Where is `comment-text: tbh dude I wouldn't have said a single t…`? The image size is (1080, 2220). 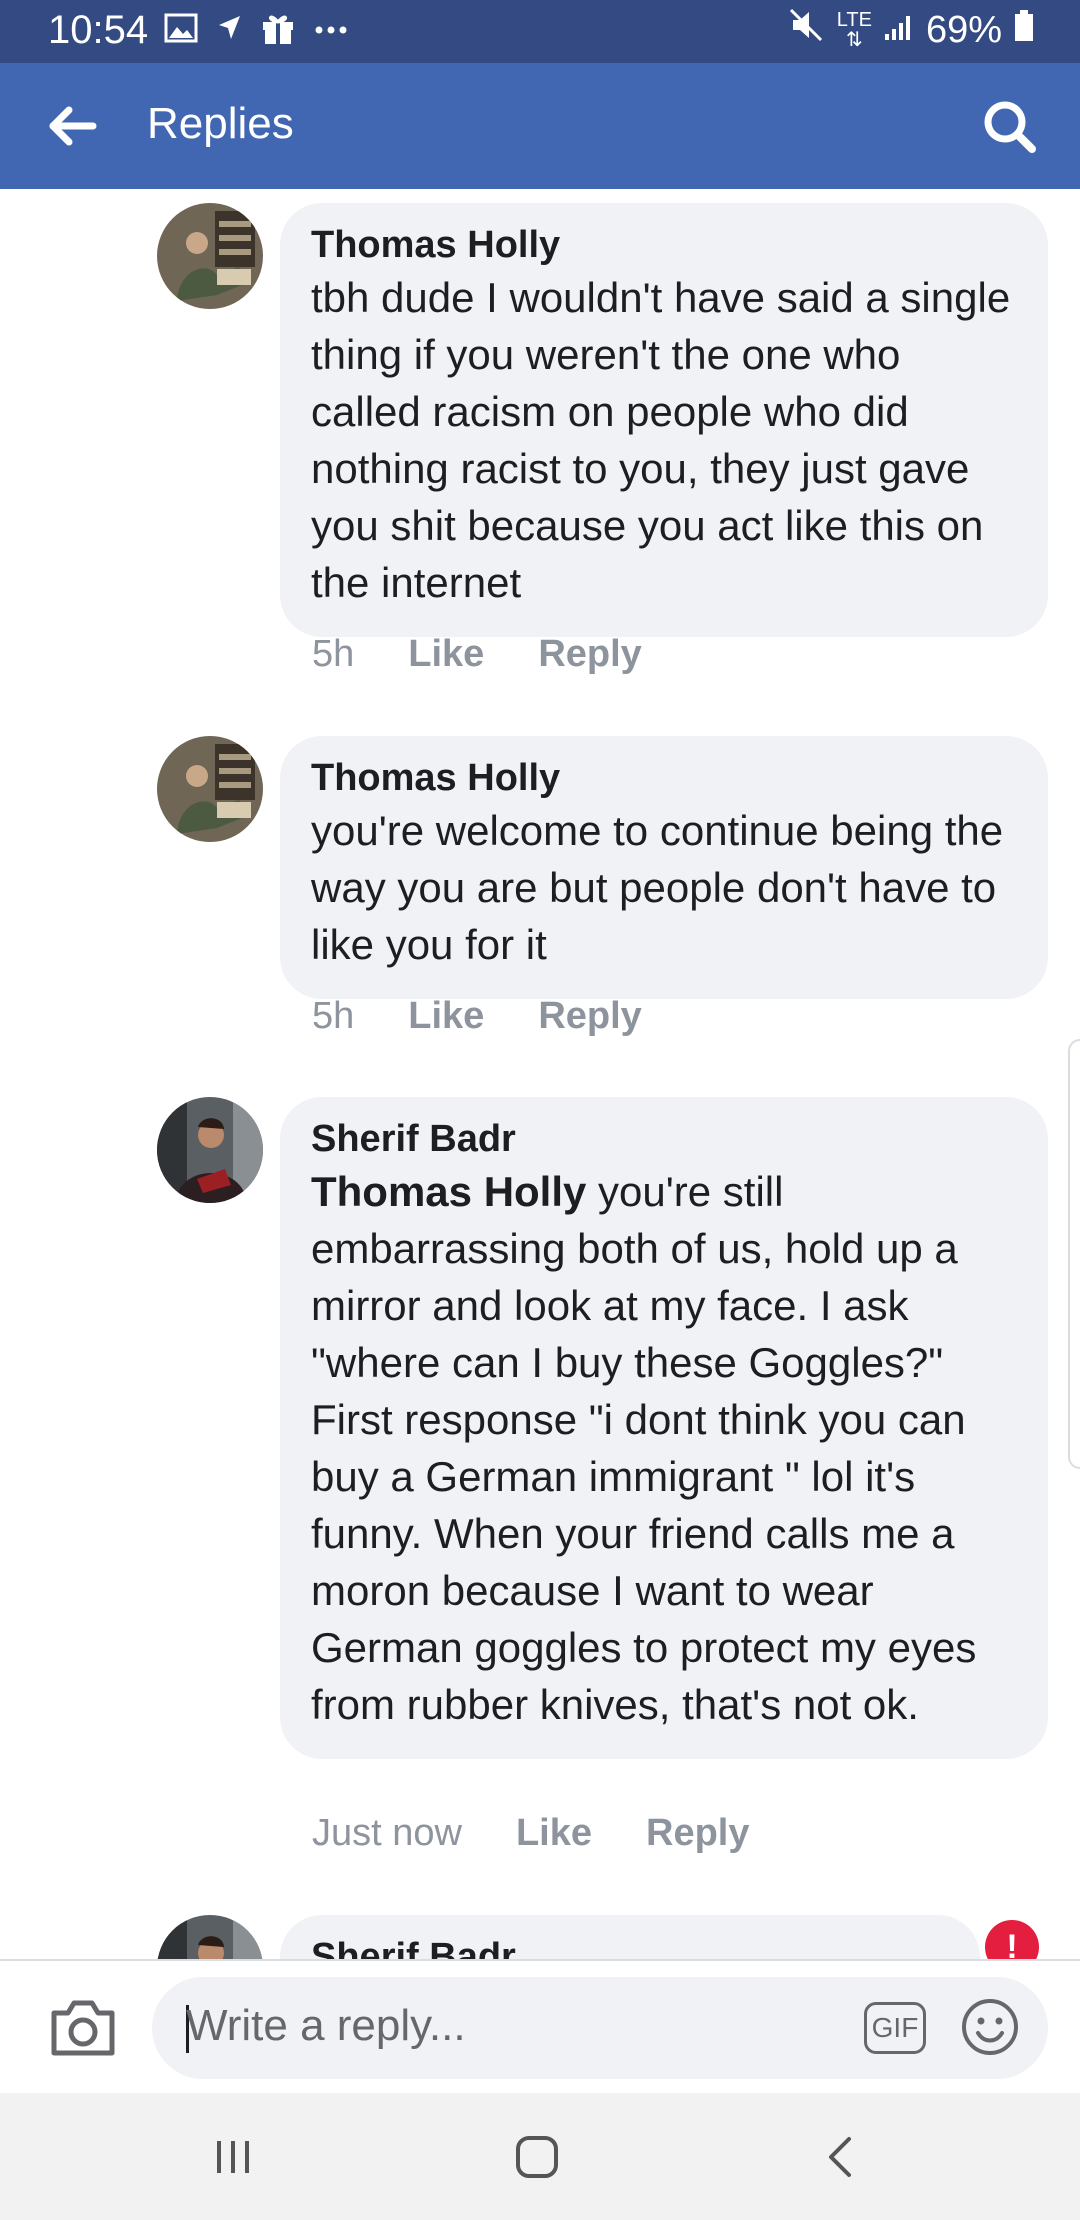
comment-text: tbh dude I wouldn't have said a single t… is located at coordinates (661, 440).